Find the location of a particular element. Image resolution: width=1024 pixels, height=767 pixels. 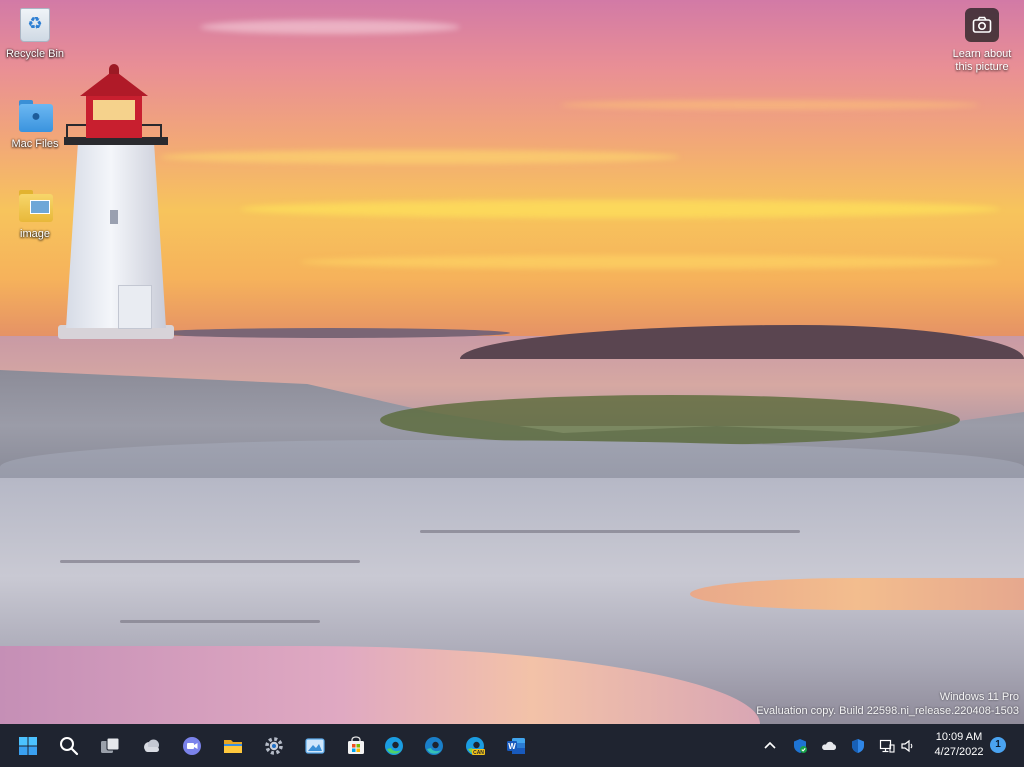

search-icon is located at coordinates (69, 746).